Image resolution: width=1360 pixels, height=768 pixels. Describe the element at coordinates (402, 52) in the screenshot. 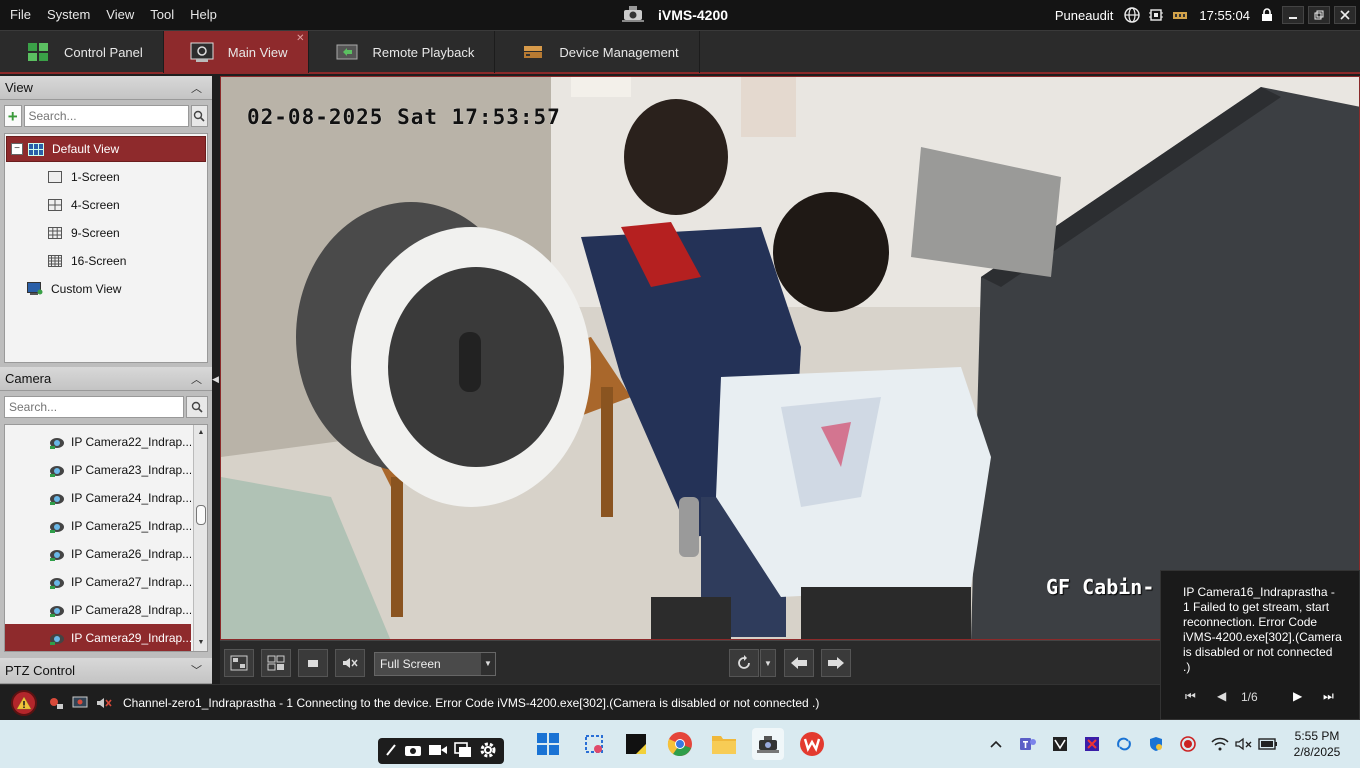

I see `tab-remote-playback: Remote Playback` at that location.